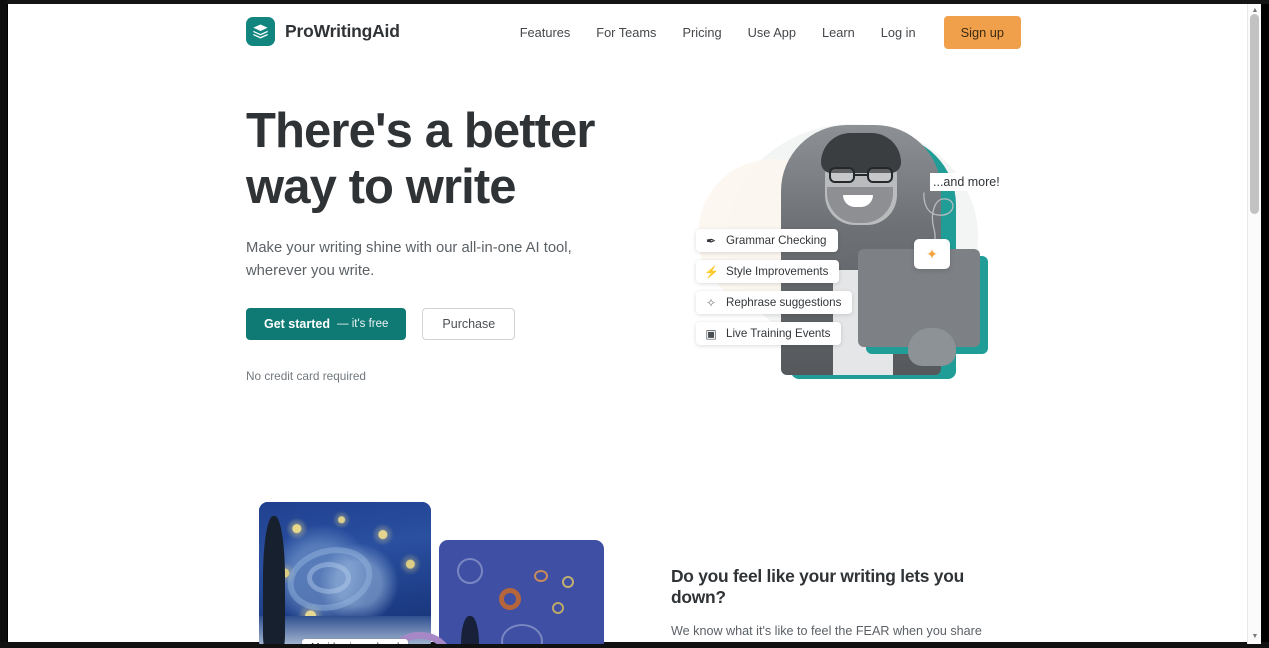 This screenshot has width=1269, height=648. What do you see at coordinates (634, 645) in the screenshot?
I see `window-bottom-edge` at bounding box center [634, 645].